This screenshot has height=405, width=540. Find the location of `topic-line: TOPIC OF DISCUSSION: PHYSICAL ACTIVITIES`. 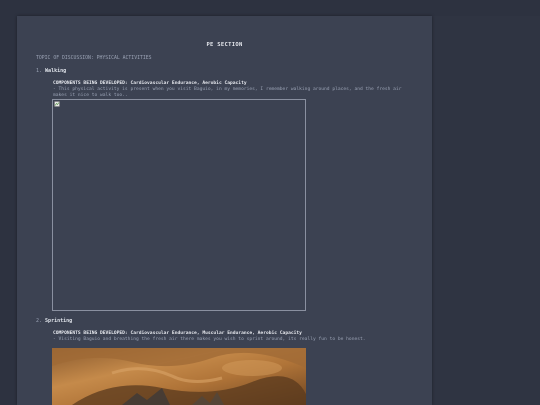

topic-line: TOPIC OF DISCUSSION: PHYSICAL ACTIVITIES is located at coordinates (94, 58).